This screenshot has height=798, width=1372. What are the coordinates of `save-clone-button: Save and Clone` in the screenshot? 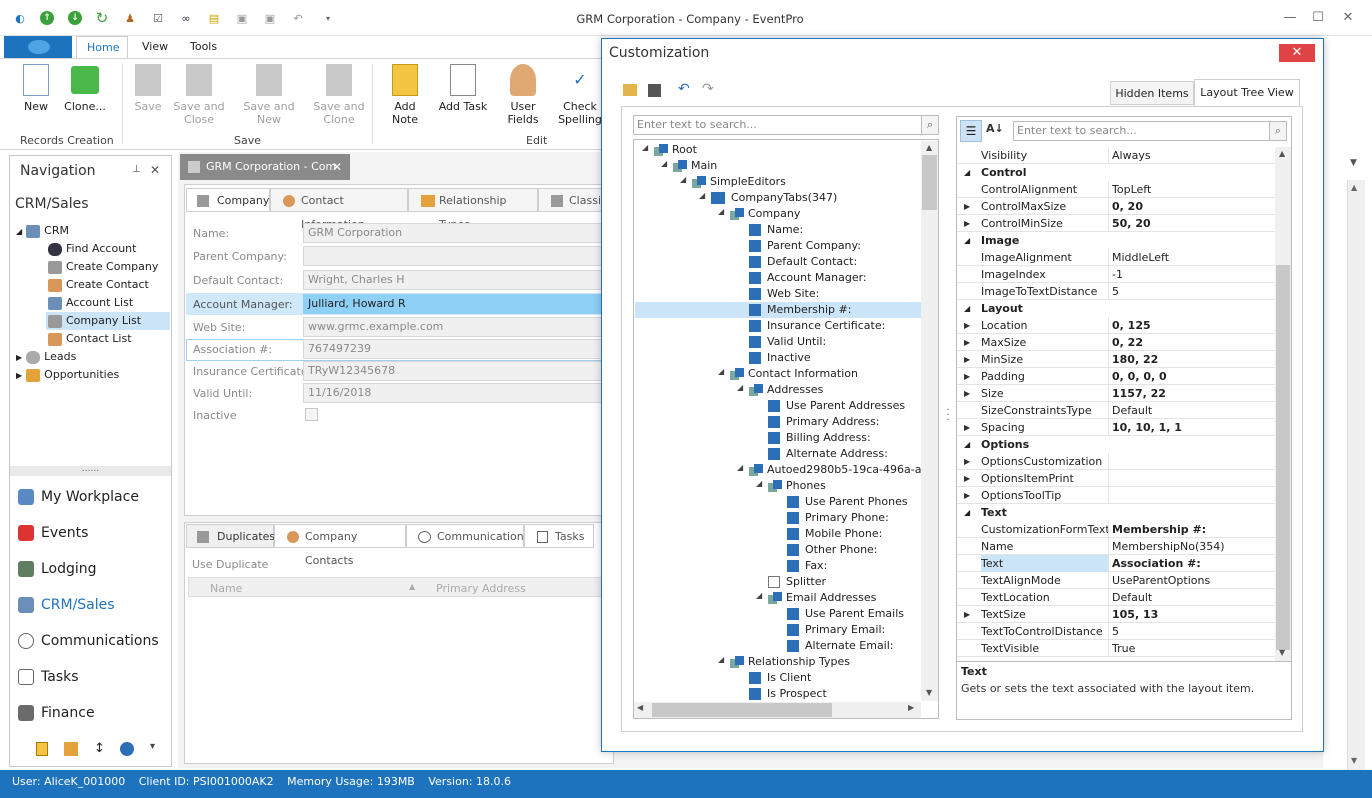 It's located at (339, 95).